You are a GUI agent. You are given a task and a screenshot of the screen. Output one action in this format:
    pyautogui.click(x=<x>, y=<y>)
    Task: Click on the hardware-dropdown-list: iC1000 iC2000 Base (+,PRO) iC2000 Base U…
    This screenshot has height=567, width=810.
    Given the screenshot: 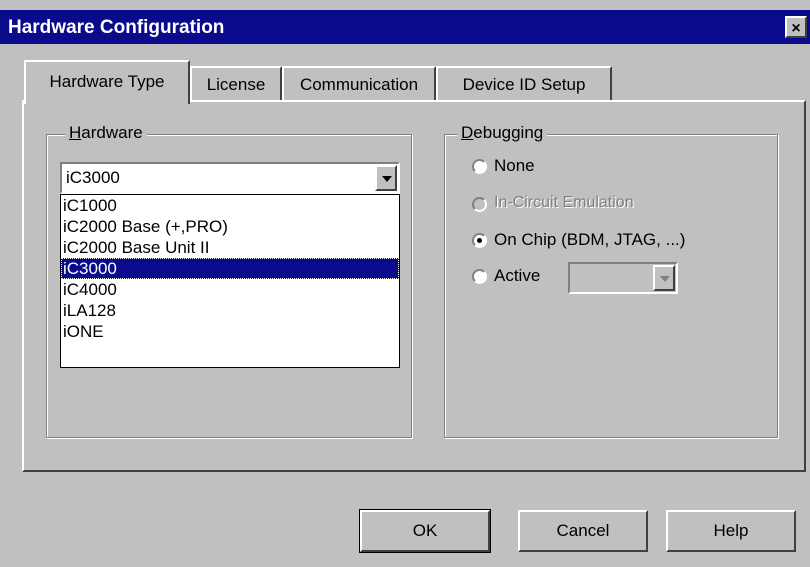 What is the action you would take?
    pyautogui.click(x=230, y=281)
    